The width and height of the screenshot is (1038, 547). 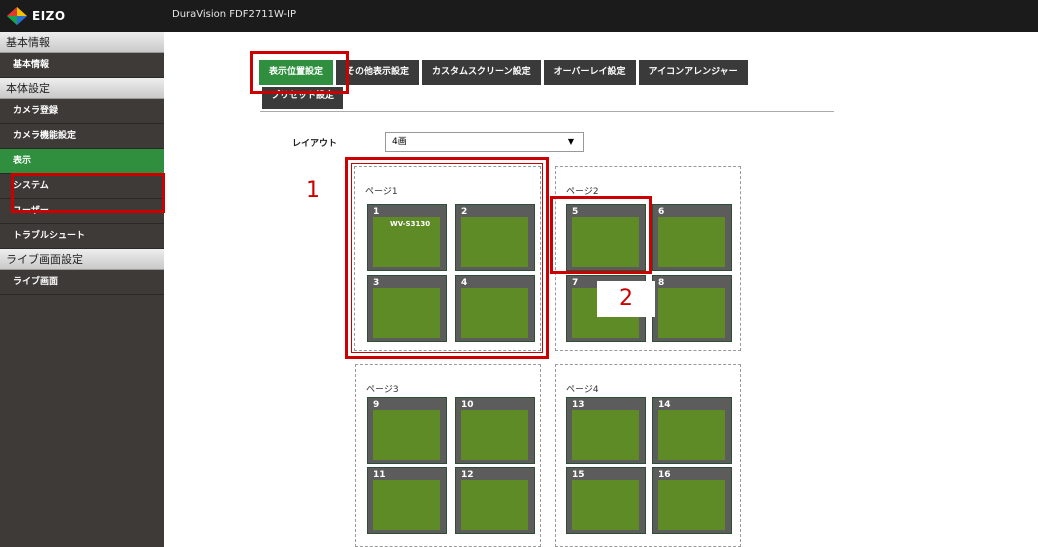 I want to click on display-cell-13: 13, so click(x=606, y=430).